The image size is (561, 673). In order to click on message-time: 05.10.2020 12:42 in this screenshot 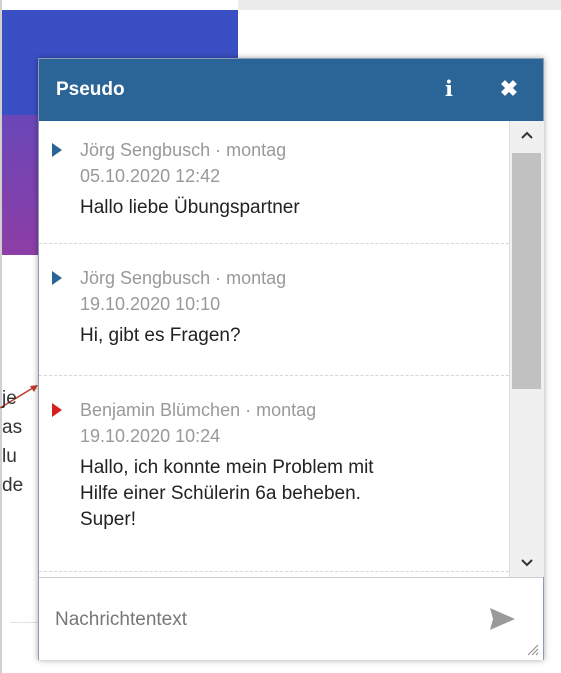, I will do `click(150, 176)`.